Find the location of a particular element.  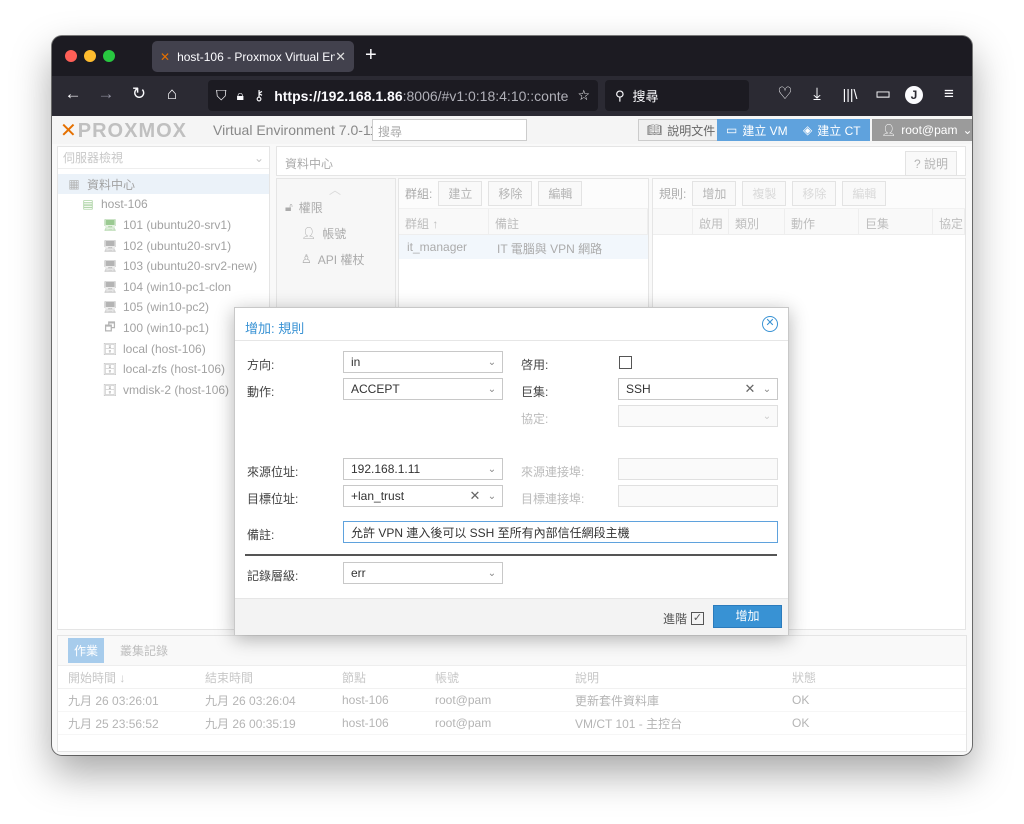

key-icon: ⚷ is located at coordinates (259, 95).